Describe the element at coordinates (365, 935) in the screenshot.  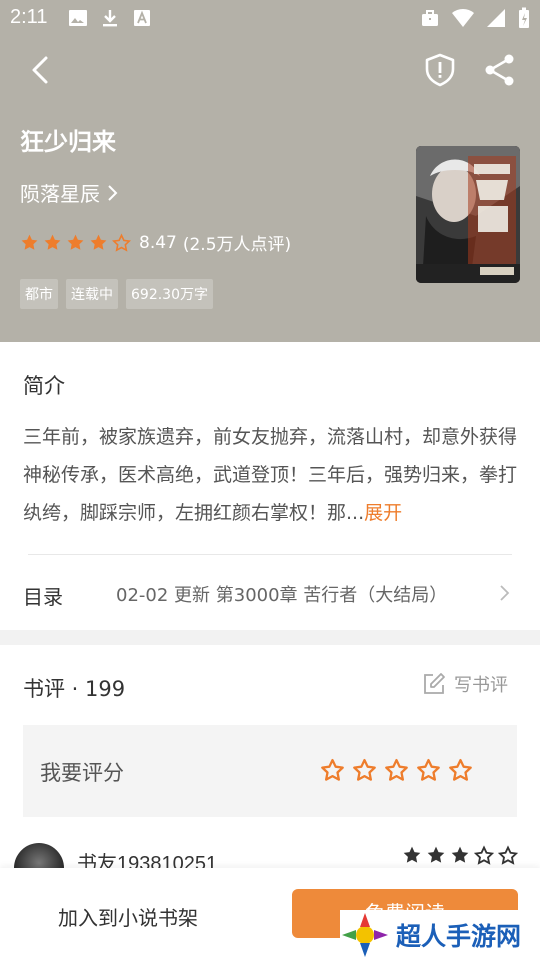
I see `watermark-logo-icon` at that location.